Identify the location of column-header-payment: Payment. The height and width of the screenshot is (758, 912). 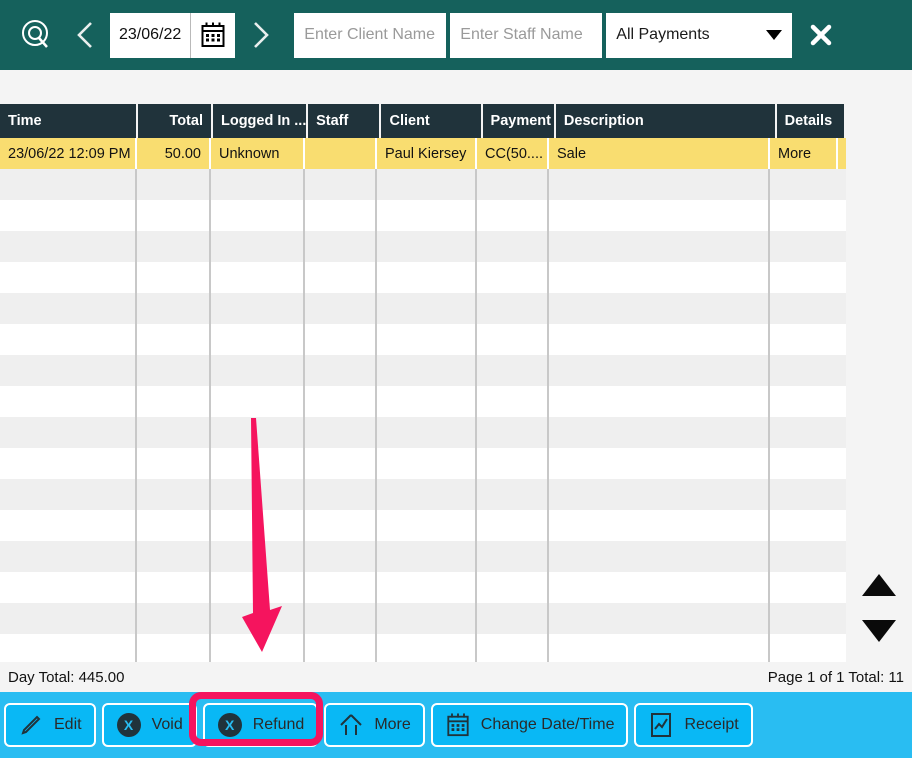
(518, 121).